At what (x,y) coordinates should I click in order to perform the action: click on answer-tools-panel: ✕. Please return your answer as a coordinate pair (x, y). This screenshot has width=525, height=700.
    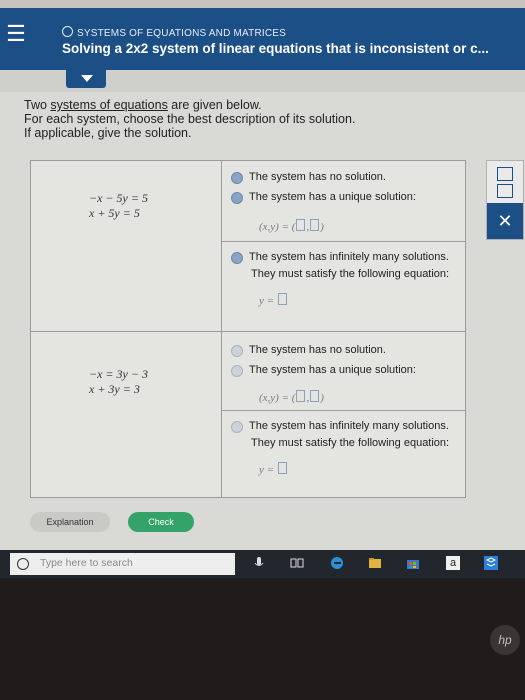
    Looking at the image, I should click on (505, 200).